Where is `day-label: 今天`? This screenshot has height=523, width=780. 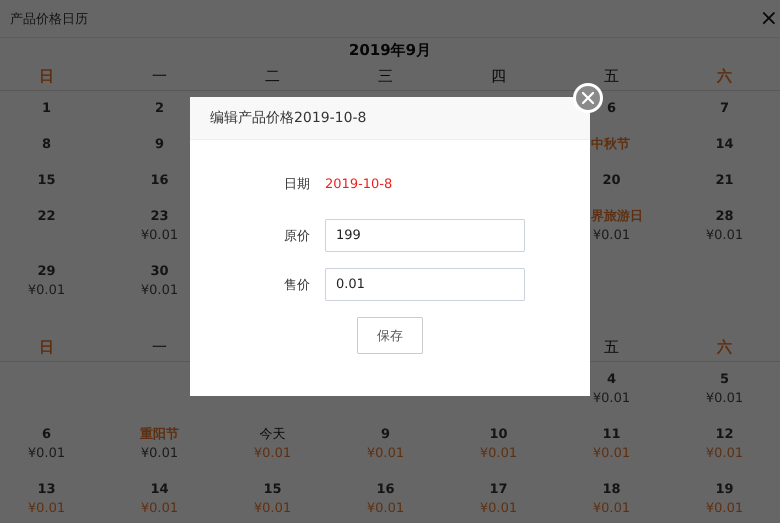 day-label: 今天 is located at coordinates (273, 434).